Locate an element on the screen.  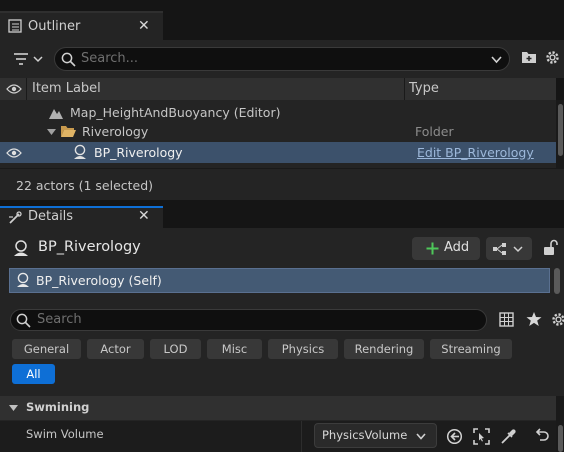
add-component-button: Add is located at coordinates (446, 248).